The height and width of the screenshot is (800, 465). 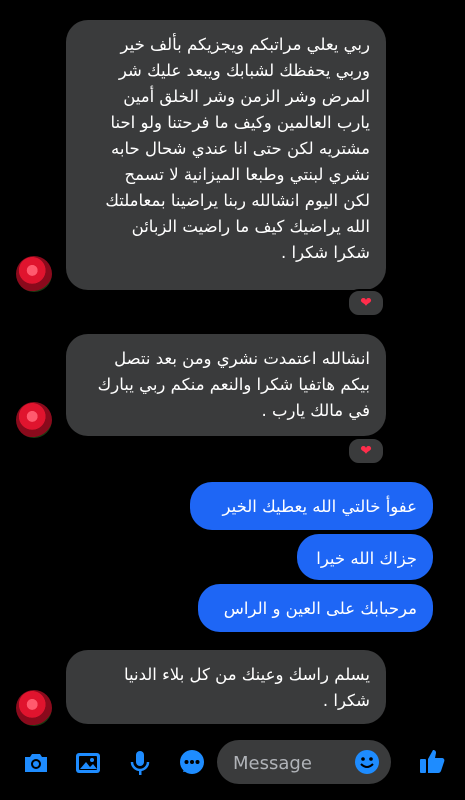 What do you see at coordinates (88, 763) in the screenshot?
I see `image-icon` at bounding box center [88, 763].